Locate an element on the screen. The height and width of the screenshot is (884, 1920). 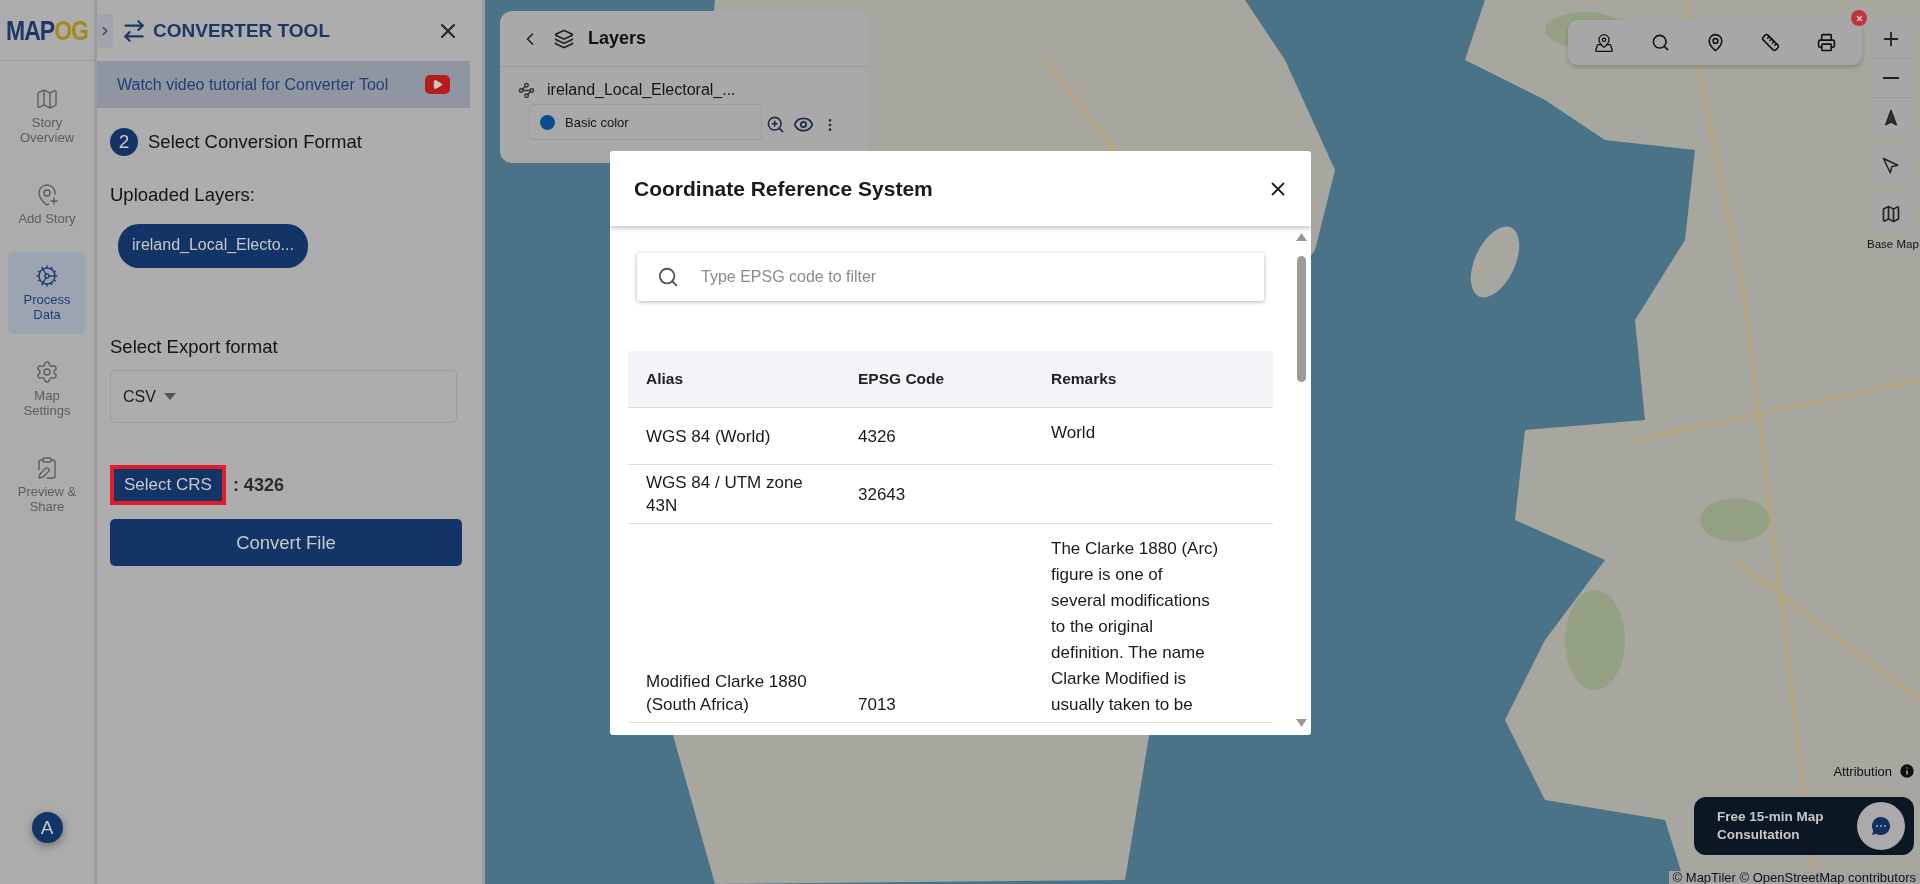
column-header: EPSG Code is located at coordinates (936, 379).